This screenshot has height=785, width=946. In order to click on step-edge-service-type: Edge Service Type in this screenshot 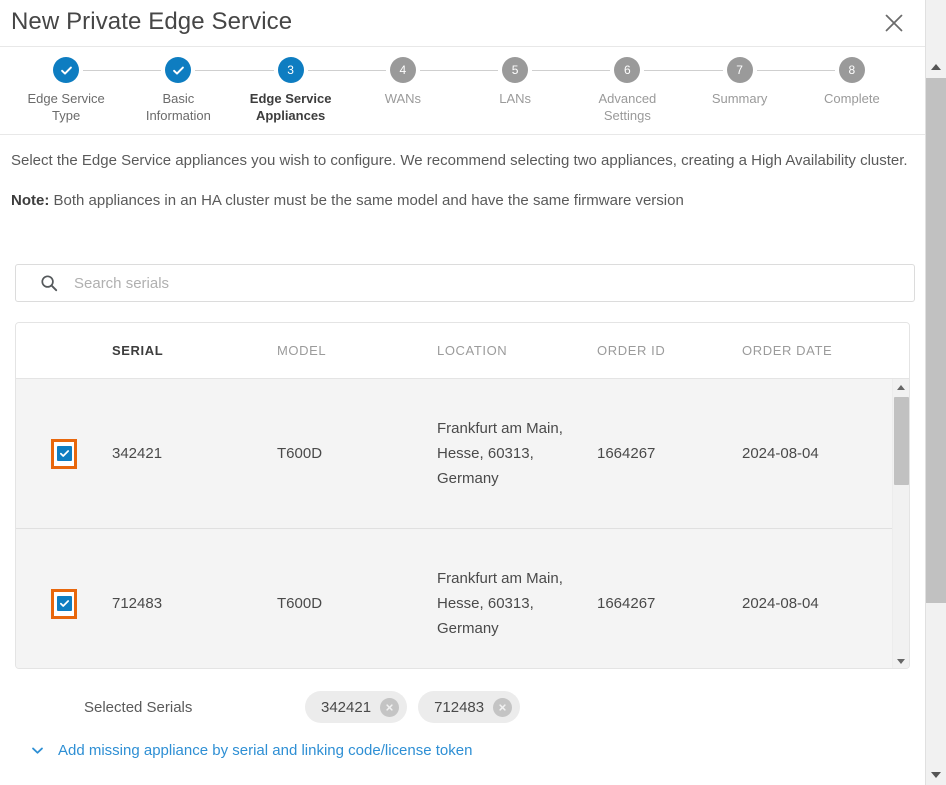, I will do `click(86, 90)`.